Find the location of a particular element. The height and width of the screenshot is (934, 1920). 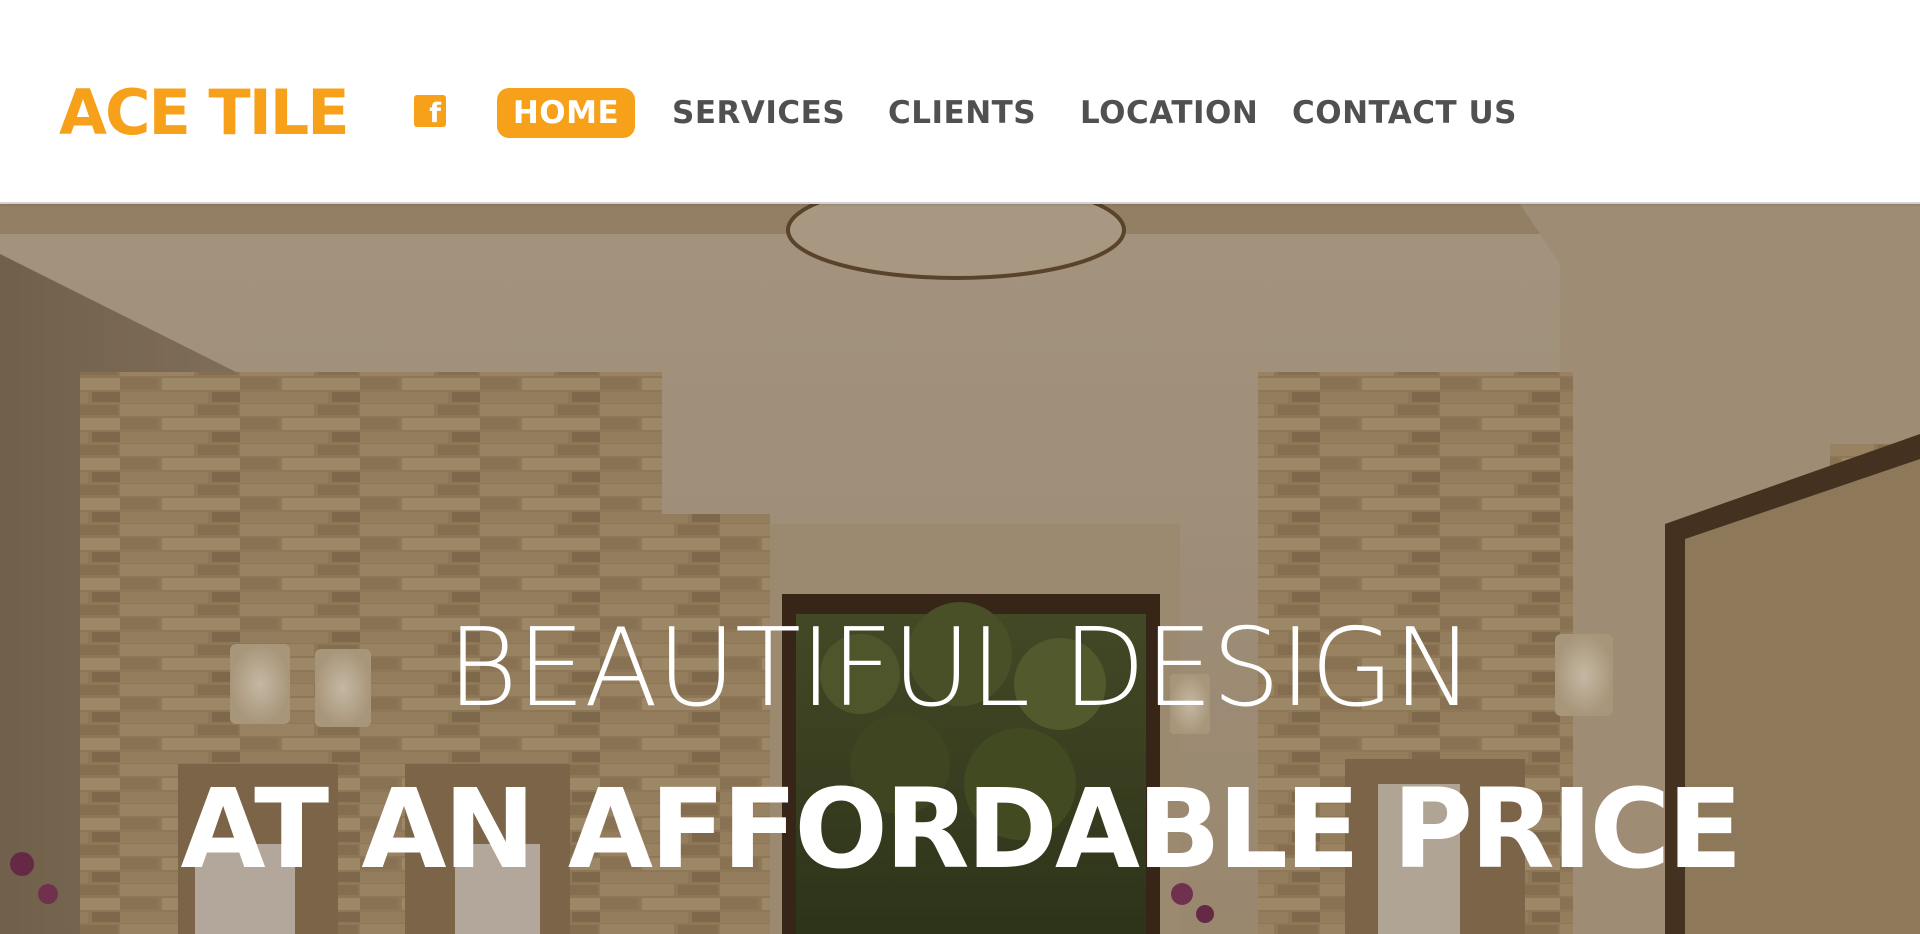

facebook-glyph: f is located at coordinates (435, 113).